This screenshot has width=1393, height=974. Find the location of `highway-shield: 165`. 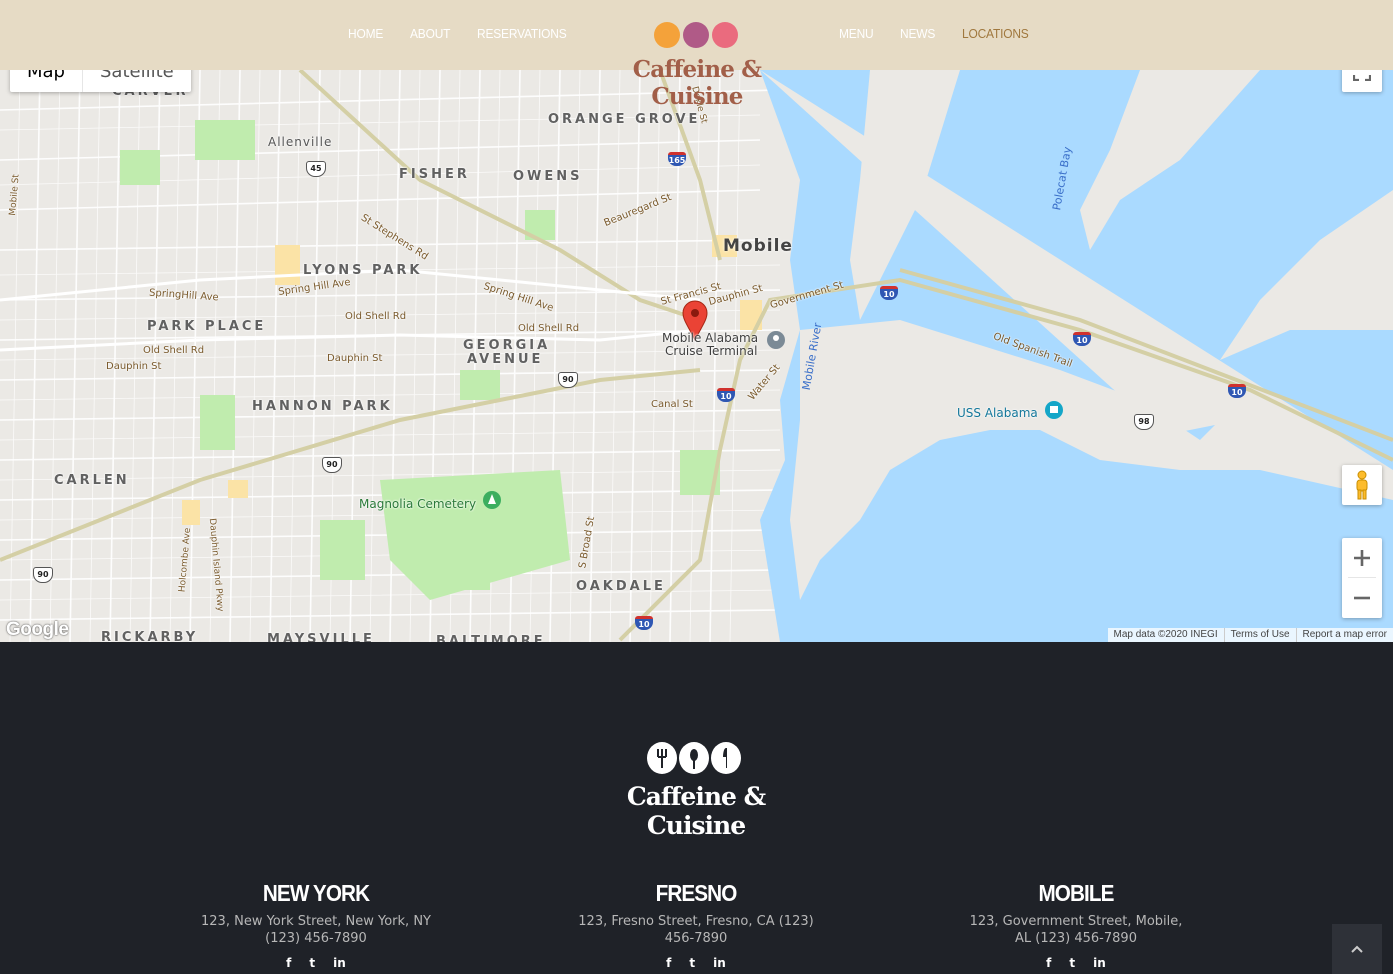

highway-shield: 165 is located at coordinates (677, 159).